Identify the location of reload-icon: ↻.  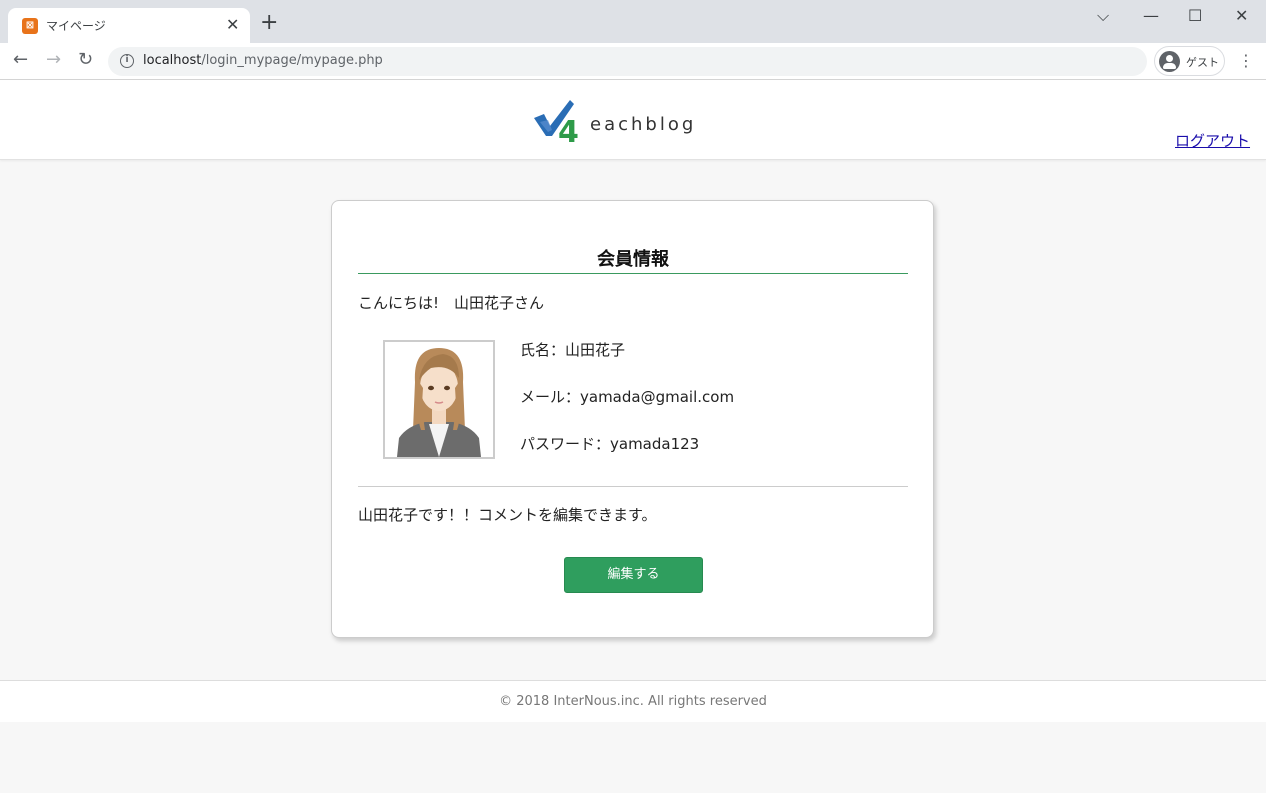
(85, 60).